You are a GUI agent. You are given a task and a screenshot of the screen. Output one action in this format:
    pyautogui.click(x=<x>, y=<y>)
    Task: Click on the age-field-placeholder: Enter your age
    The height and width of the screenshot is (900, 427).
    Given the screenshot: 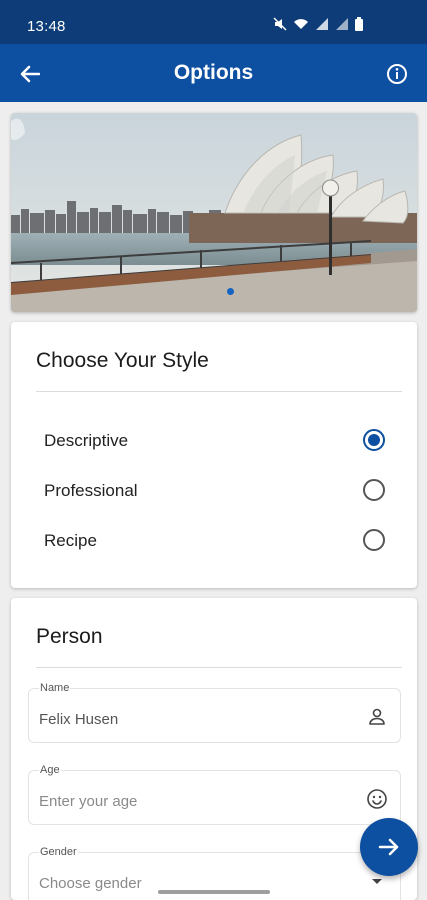 What is the action you would take?
    pyautogui.click(x=88, y=801)
    